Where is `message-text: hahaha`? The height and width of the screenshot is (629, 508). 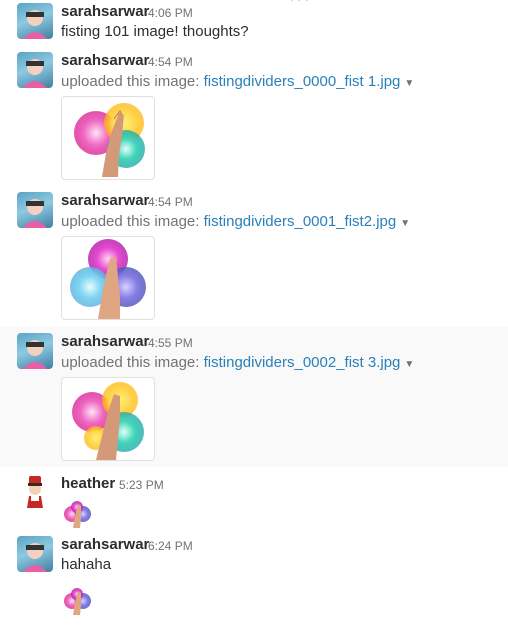 message-text: hahaha is located at coordinates (86, 564).